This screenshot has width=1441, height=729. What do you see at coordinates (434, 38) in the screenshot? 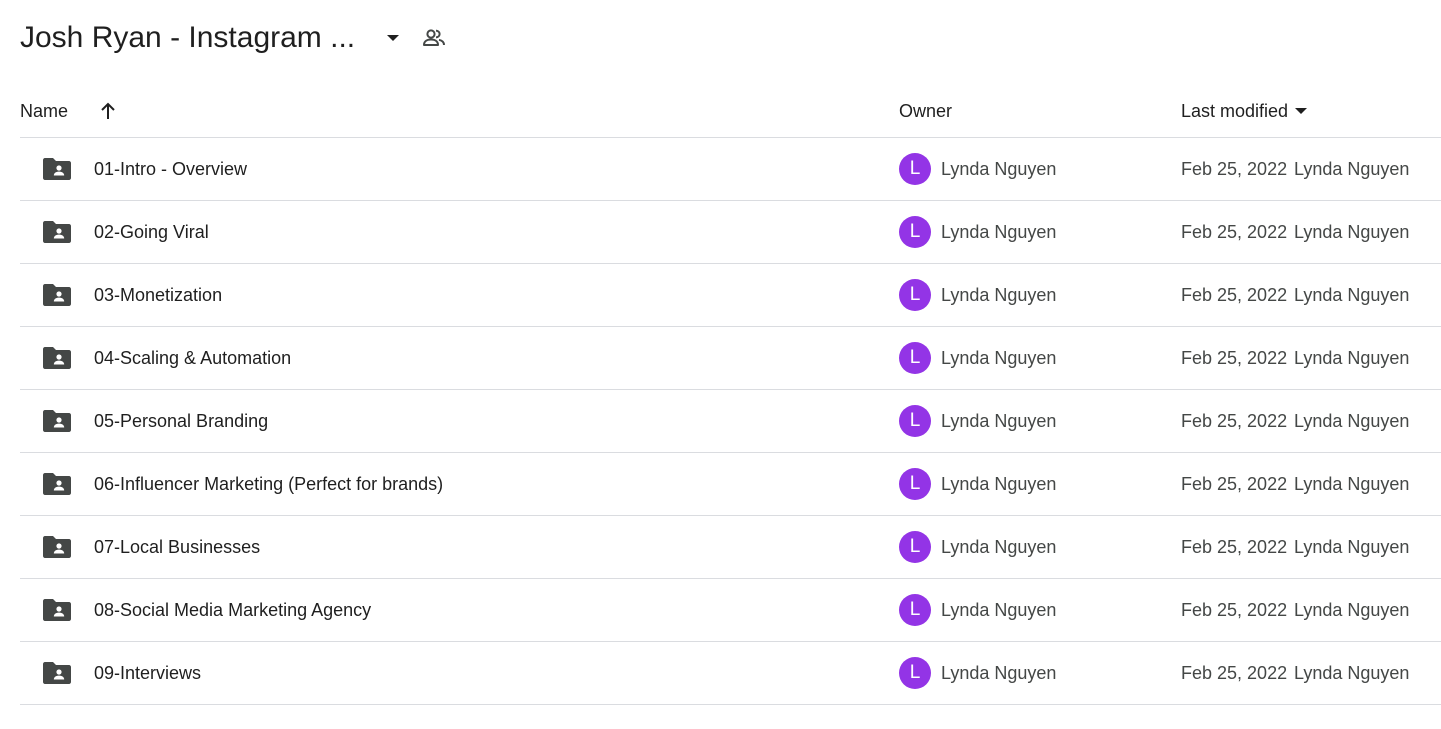
I see `people-icon` at bounding box center [434, 38].